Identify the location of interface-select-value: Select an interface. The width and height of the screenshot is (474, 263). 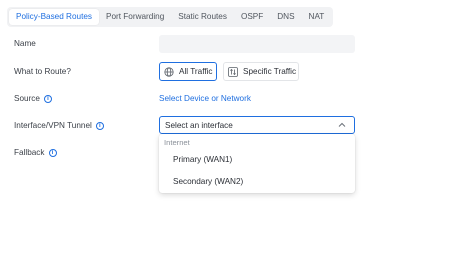
(199, 125).